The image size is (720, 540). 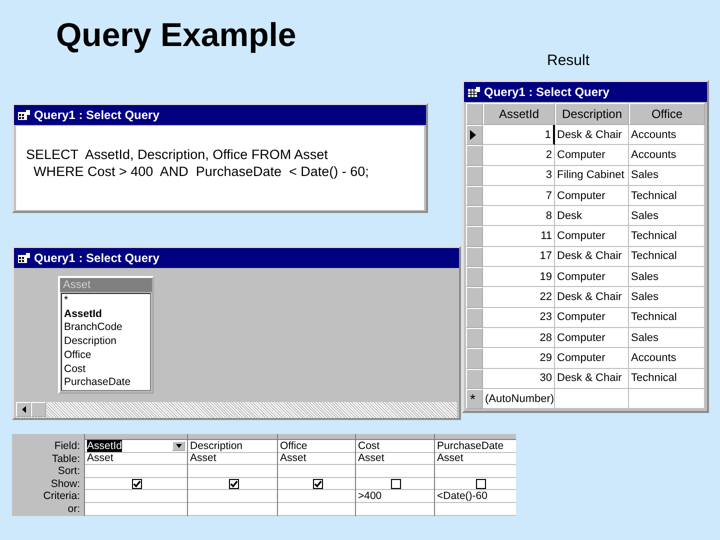 I want to click on row-label: Criteria:, so click(x=61, y=496).